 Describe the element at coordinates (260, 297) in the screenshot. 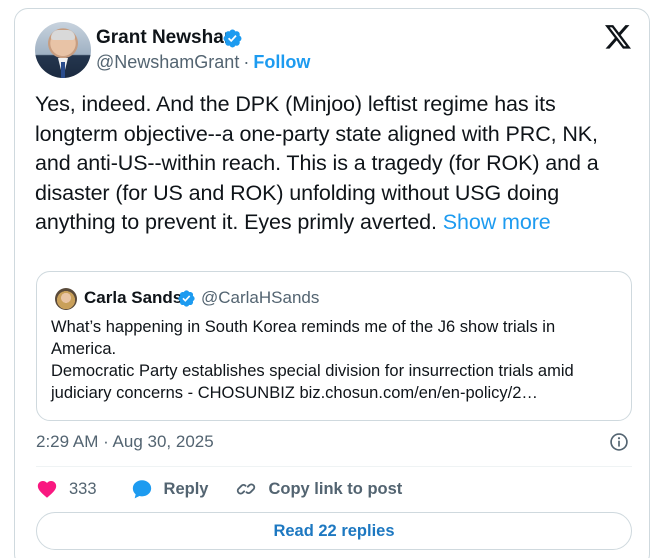

I see `quoted-author-handle: @CarlaHSands` at that location.